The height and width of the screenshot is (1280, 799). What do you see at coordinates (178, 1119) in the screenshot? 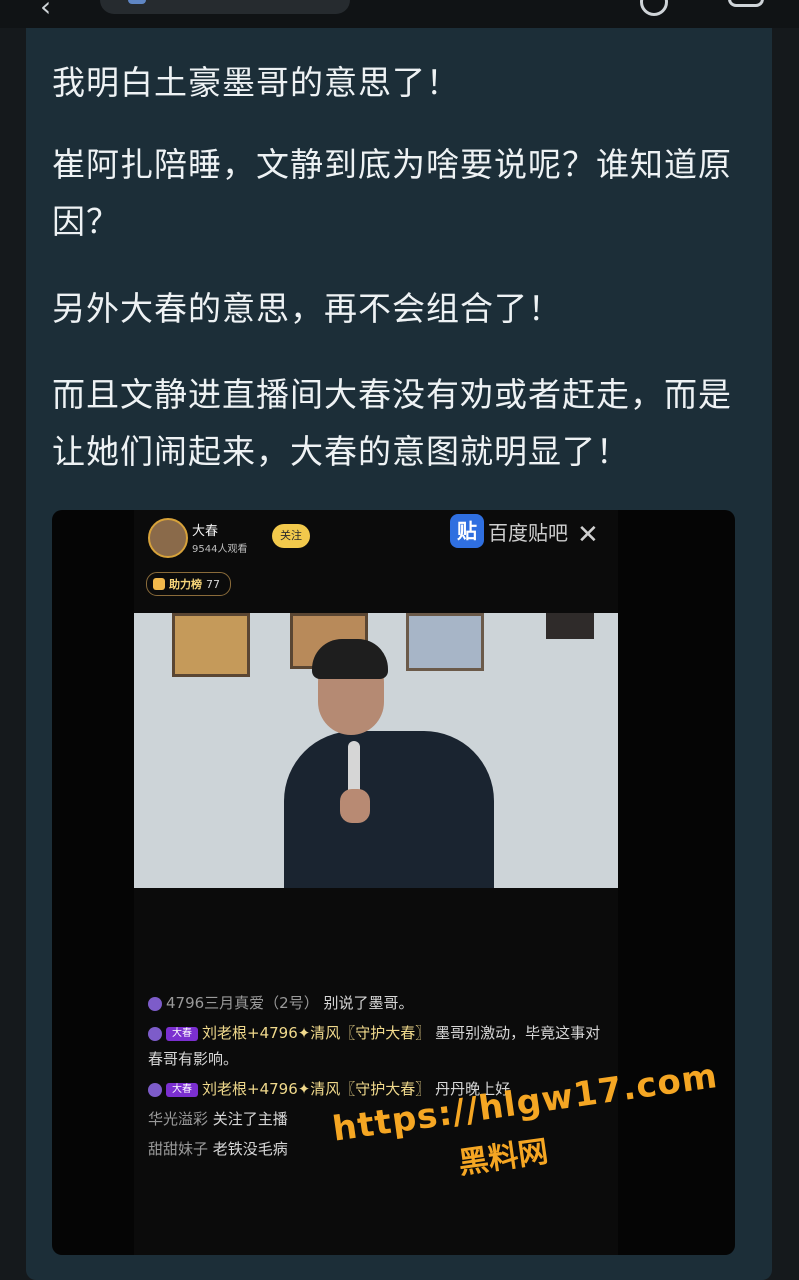
I see `chat-user: 华光溢彩` at bounding box center [178, 1119].